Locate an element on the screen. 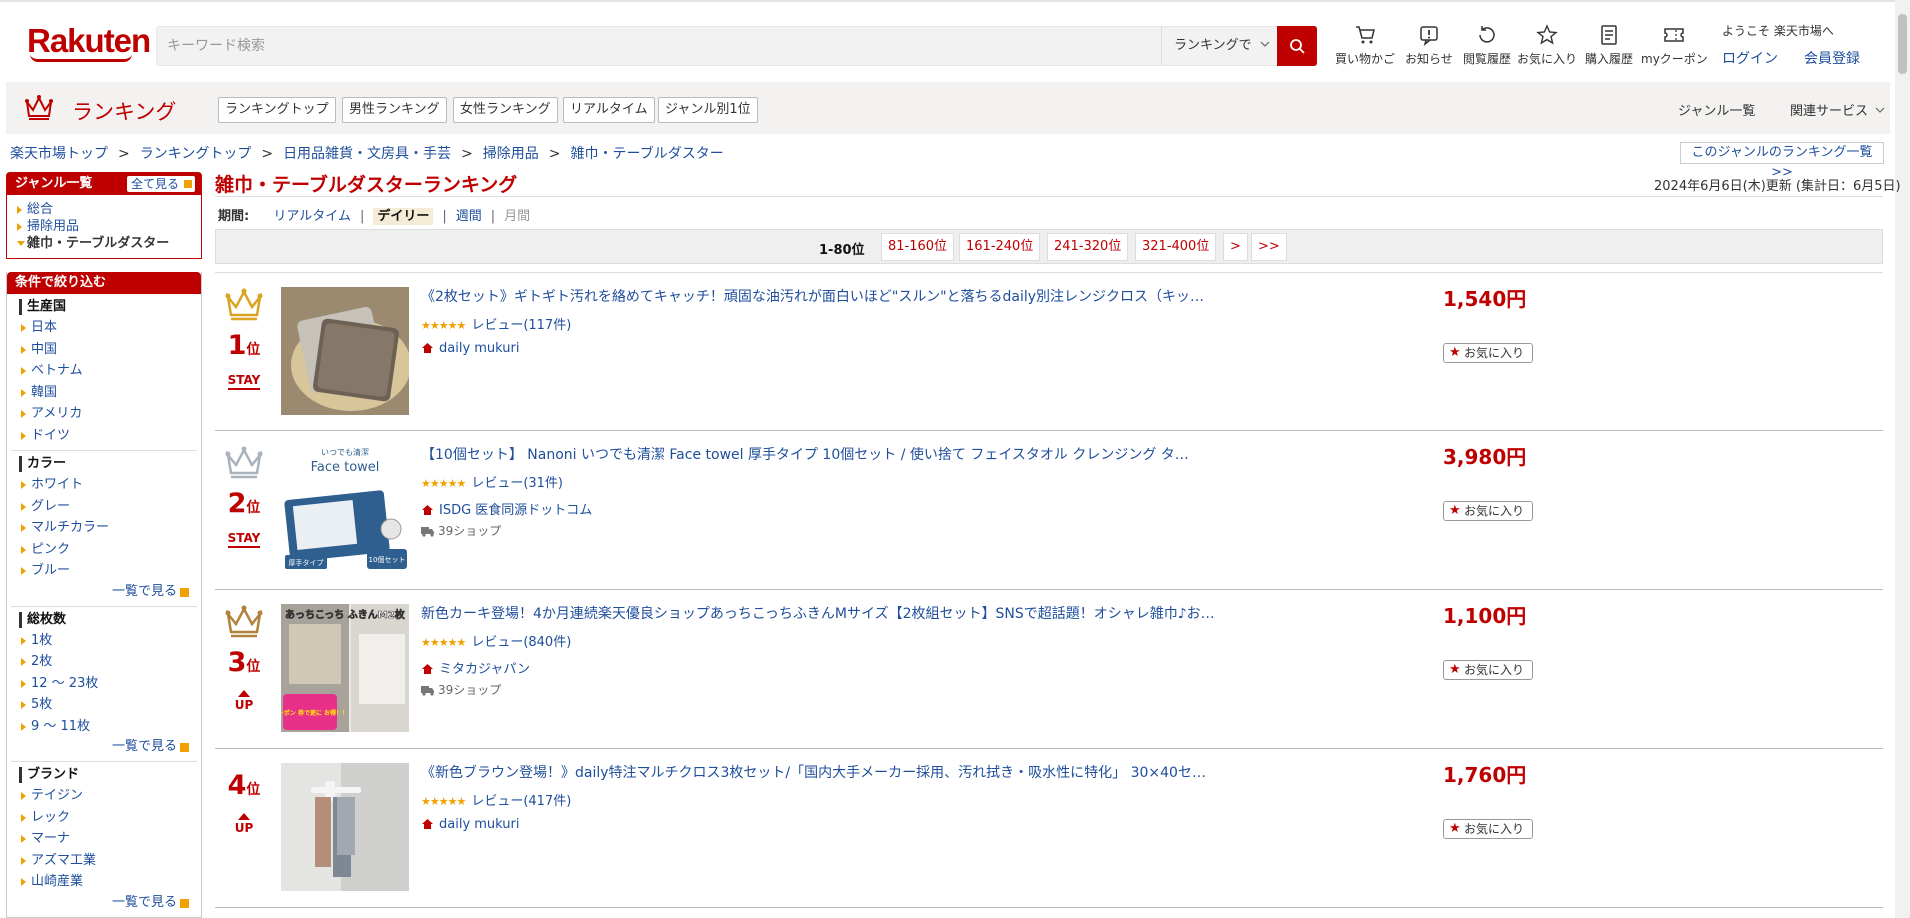  filter-option: ドイツ is located at coordinates (104, 436).